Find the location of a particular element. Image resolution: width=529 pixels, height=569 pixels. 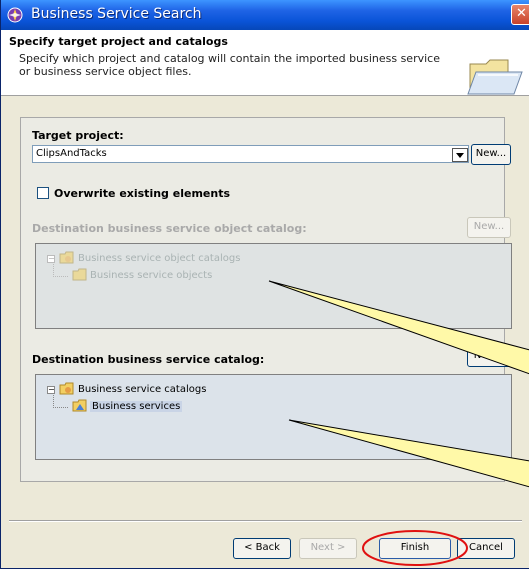

finish-highlight-ring is located at coordinates (415, 548).